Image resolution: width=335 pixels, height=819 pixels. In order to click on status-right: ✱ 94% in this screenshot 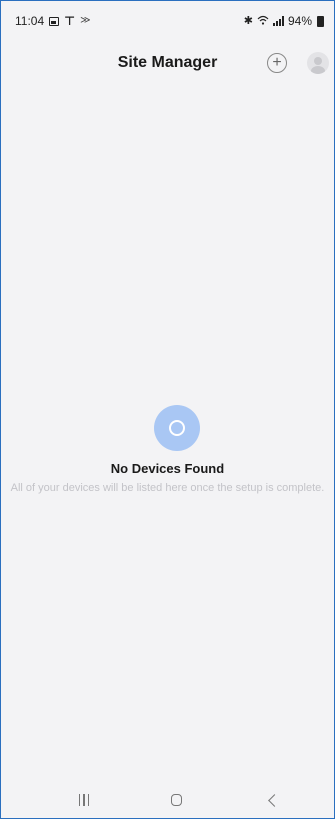, I will do `click(284, 21)`.